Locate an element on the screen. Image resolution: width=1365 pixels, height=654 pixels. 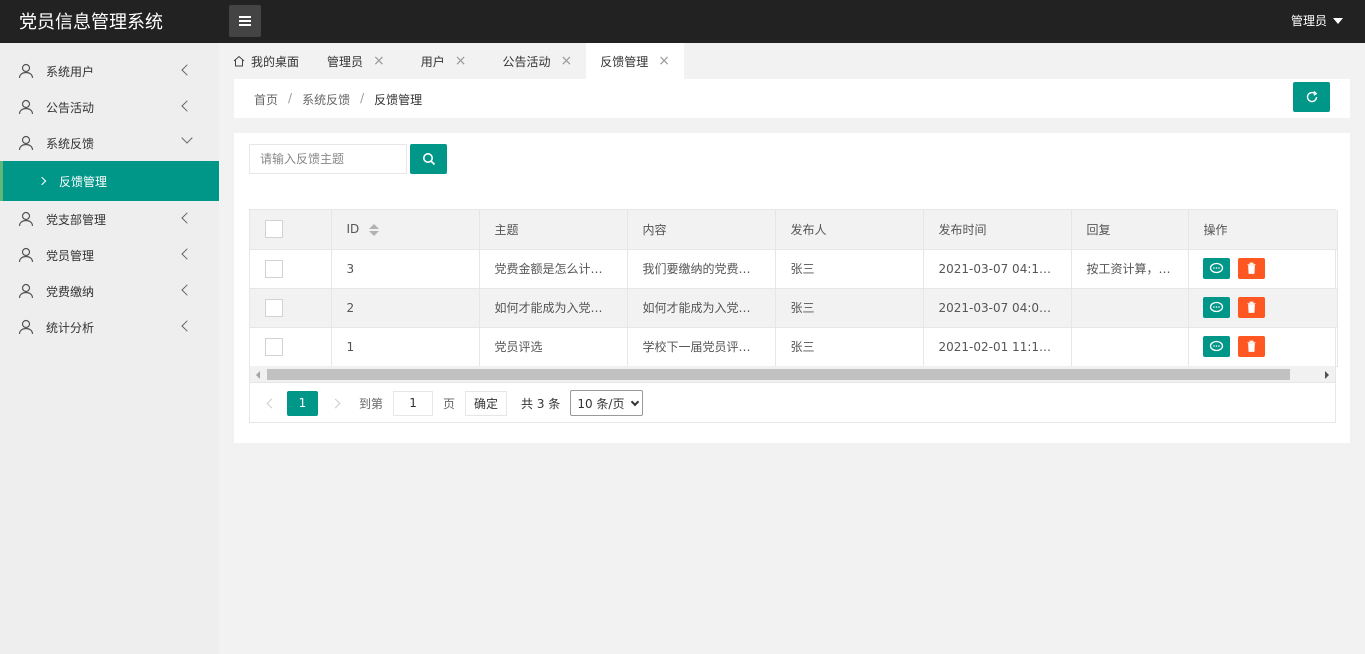
menu-toggle-button is located at coordinates (245, 21).